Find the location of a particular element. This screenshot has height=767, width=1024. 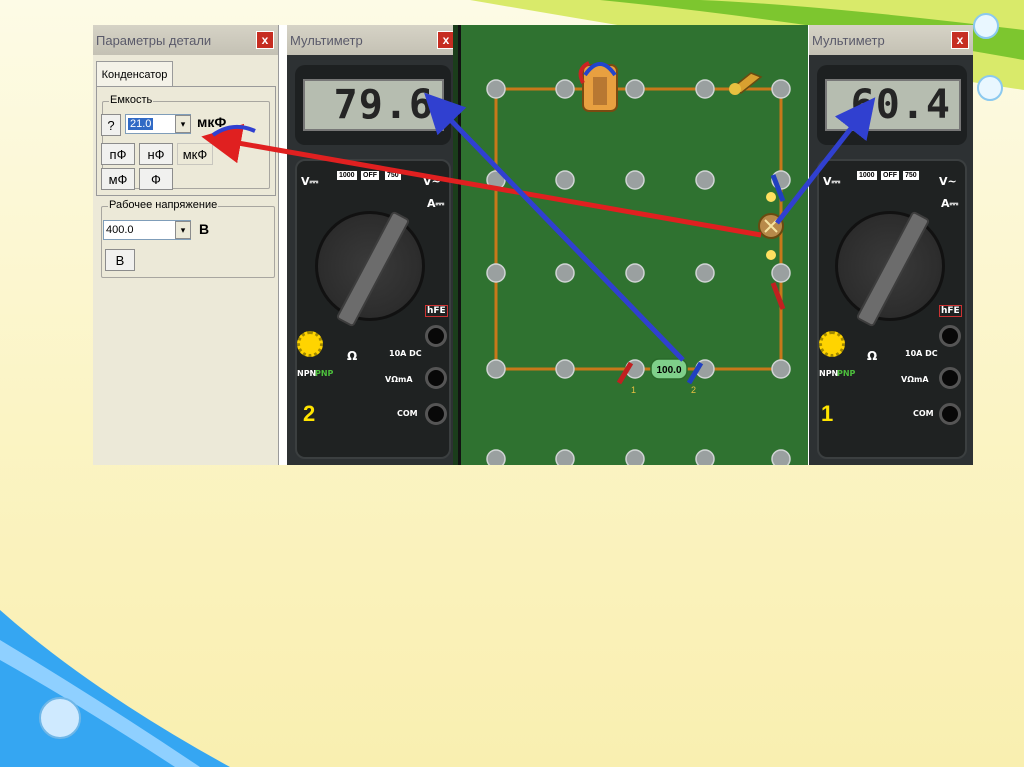

arrow-blue-stroke is located at coordinates (233, 130).